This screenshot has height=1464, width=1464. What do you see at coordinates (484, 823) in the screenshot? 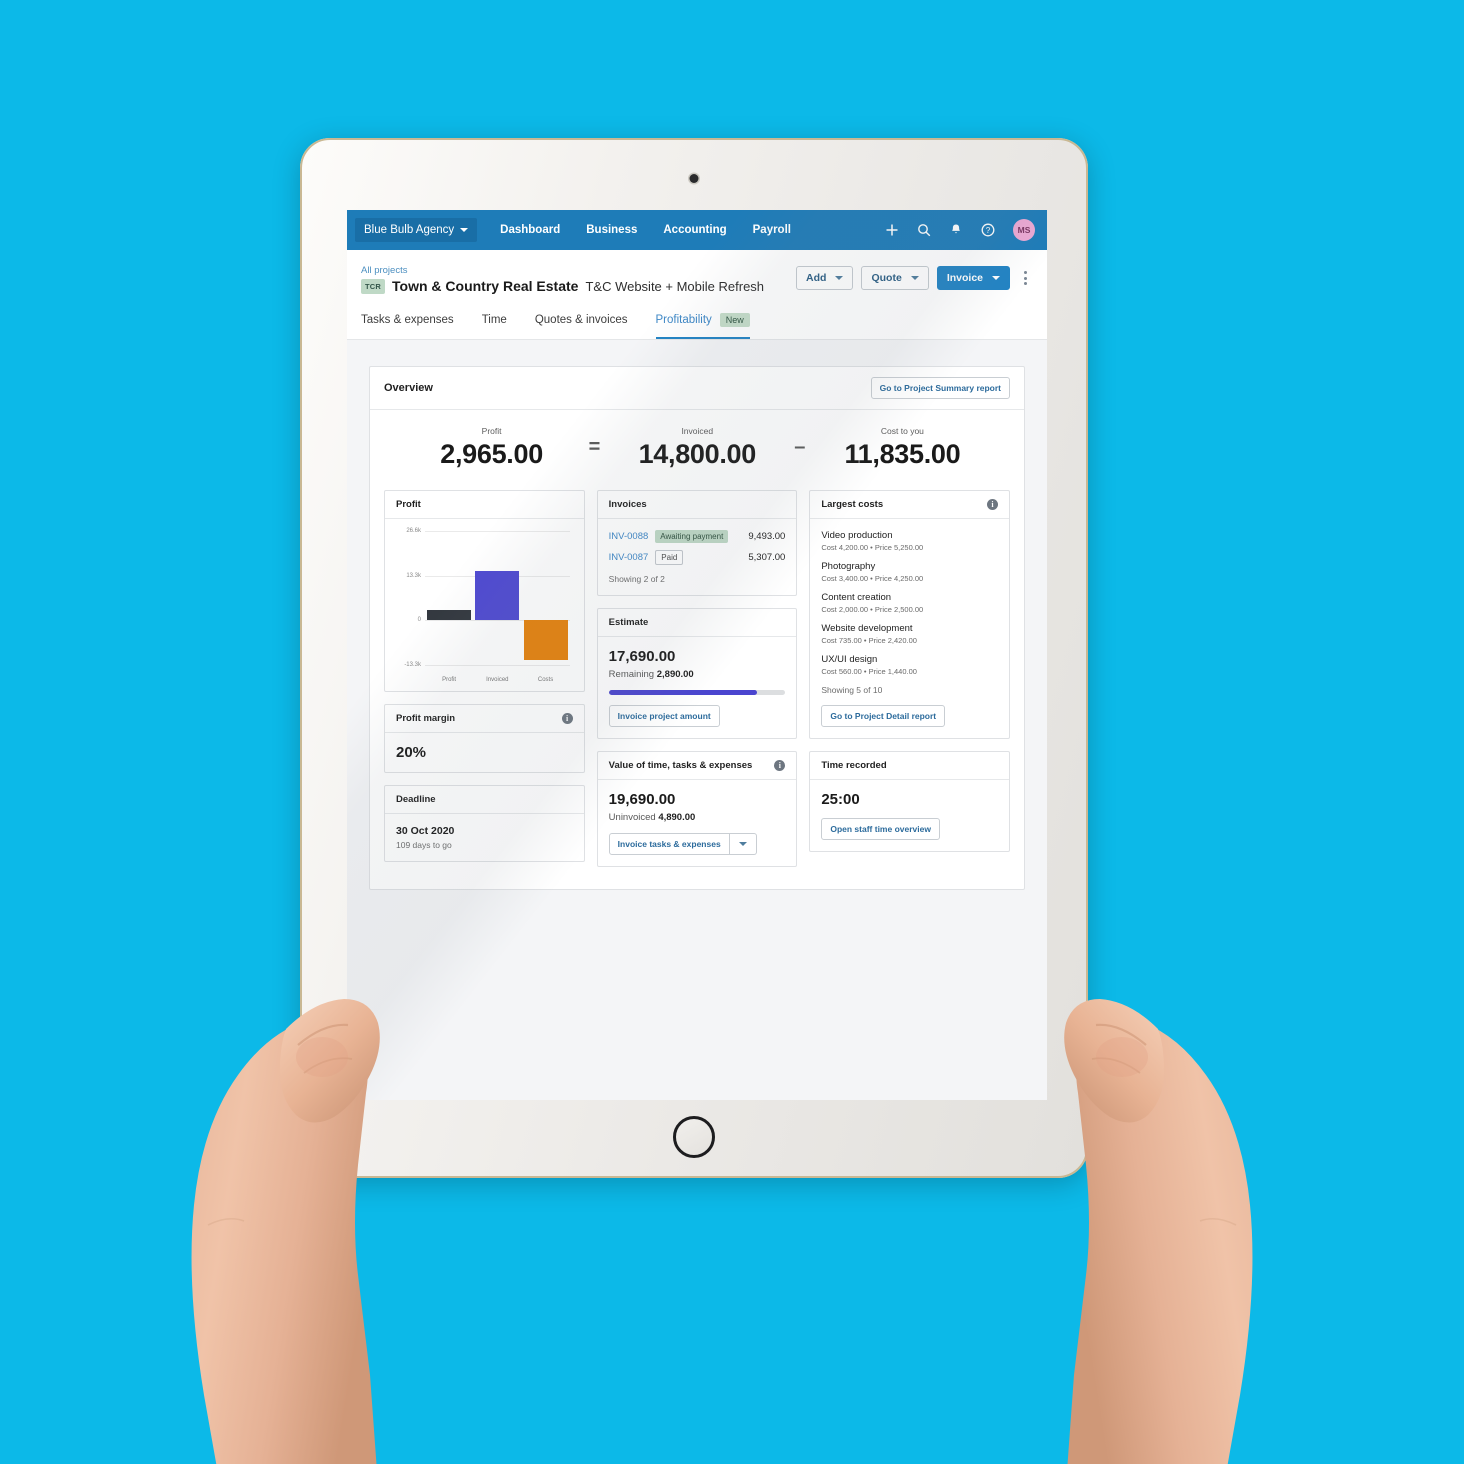
I see `deadline-card: Deadline 30 Oct 2020 109 days to go` at bounding box center [484, 823].